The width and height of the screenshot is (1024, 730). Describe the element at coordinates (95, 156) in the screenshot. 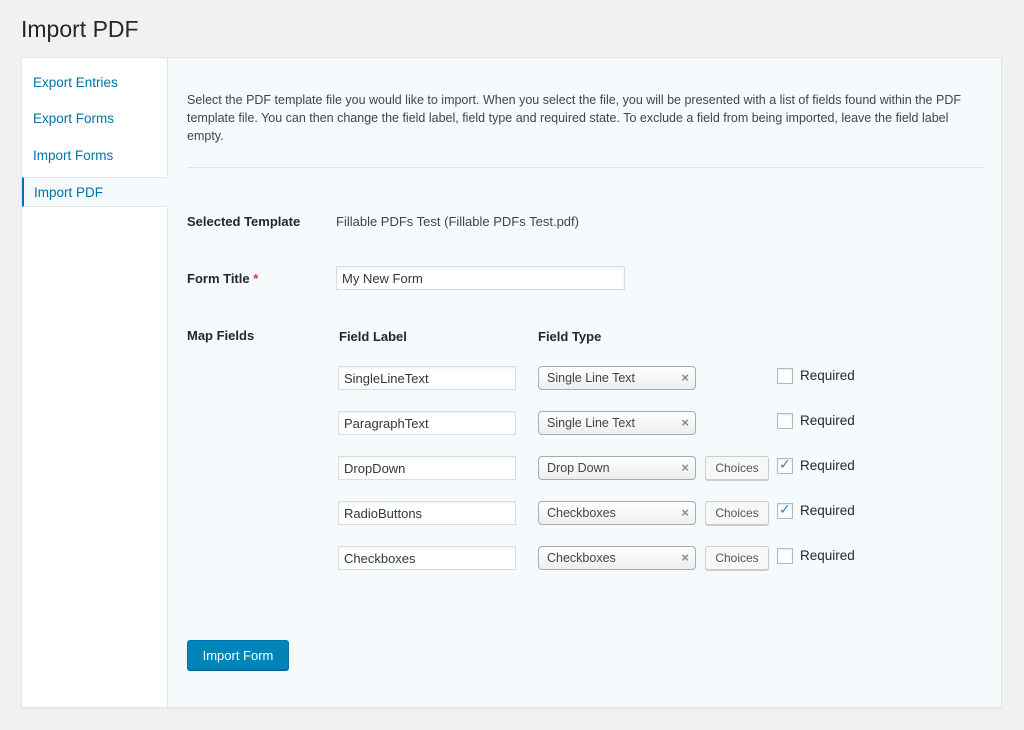

I see `sidebar-item-import-forms: Import Forms` at that location.